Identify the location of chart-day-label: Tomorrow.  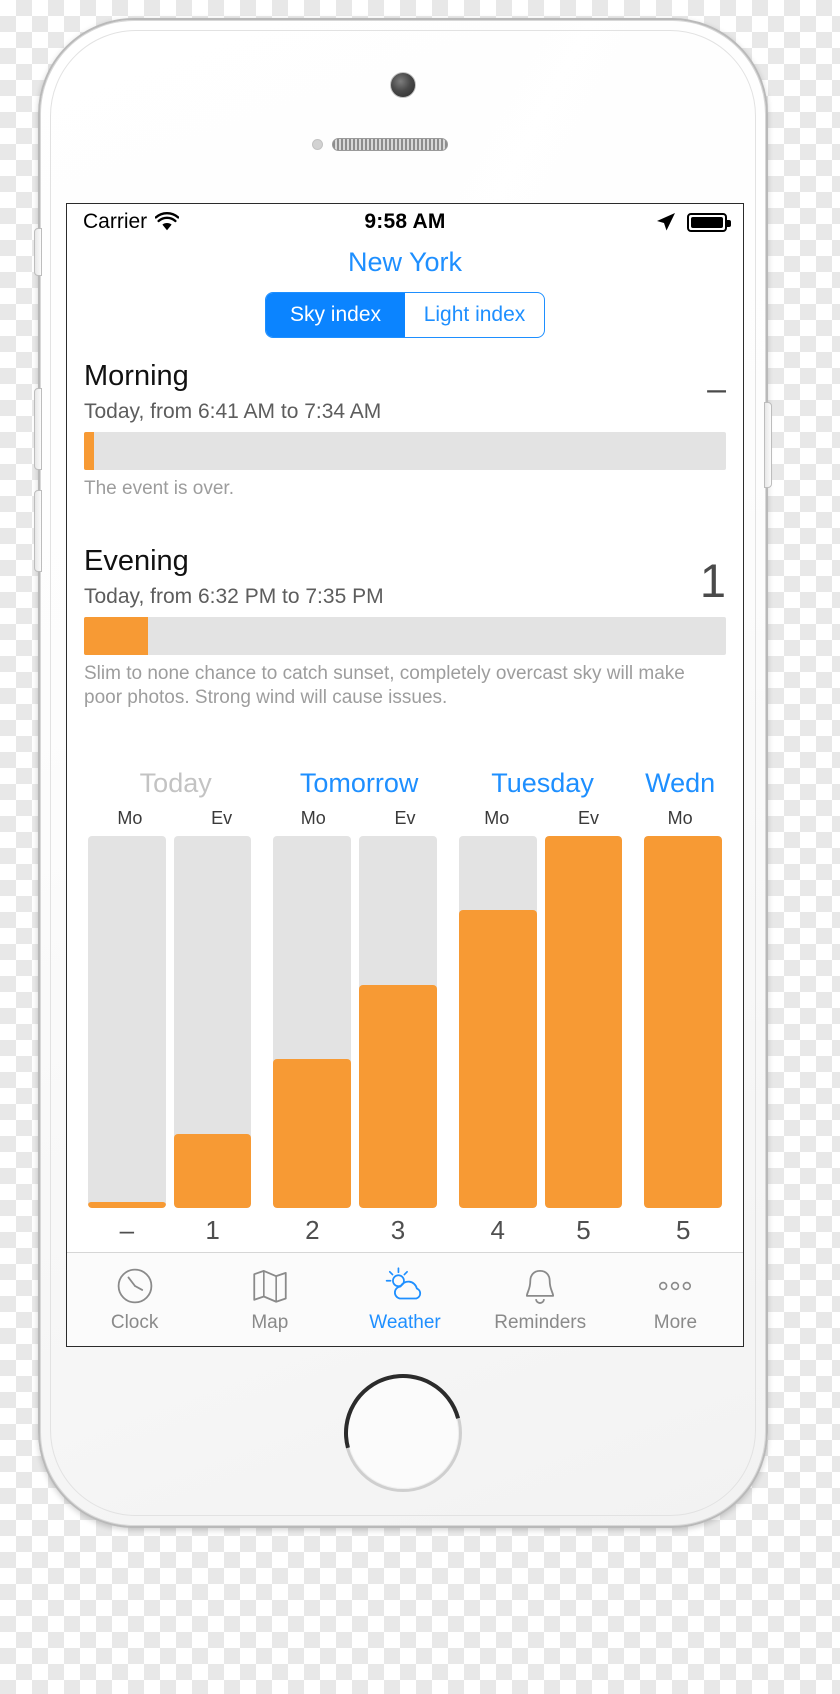
(358, 788).